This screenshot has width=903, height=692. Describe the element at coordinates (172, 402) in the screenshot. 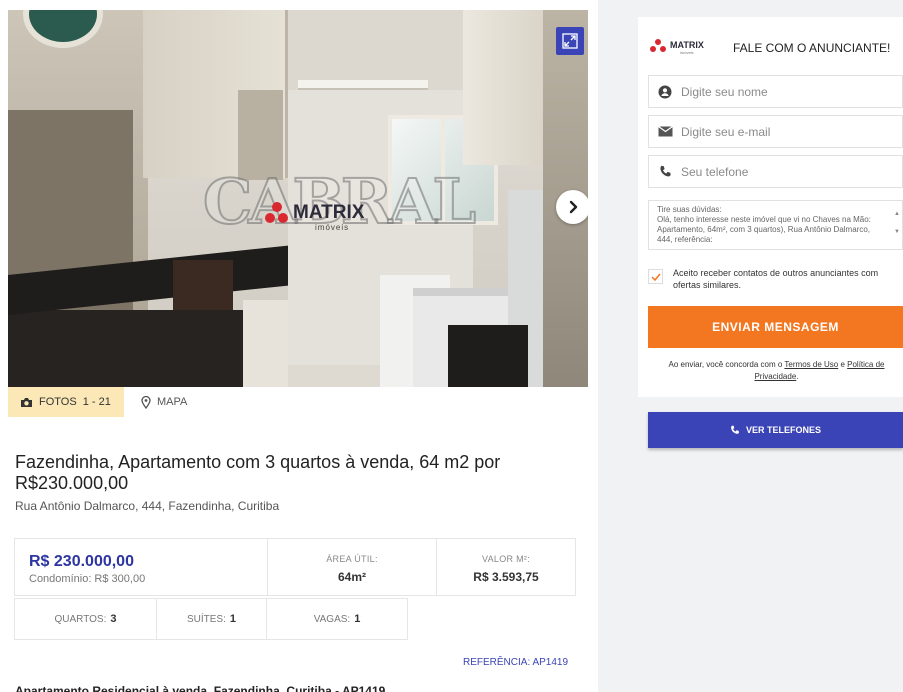

I see `tab-mapa-label: MAPA` at that location.